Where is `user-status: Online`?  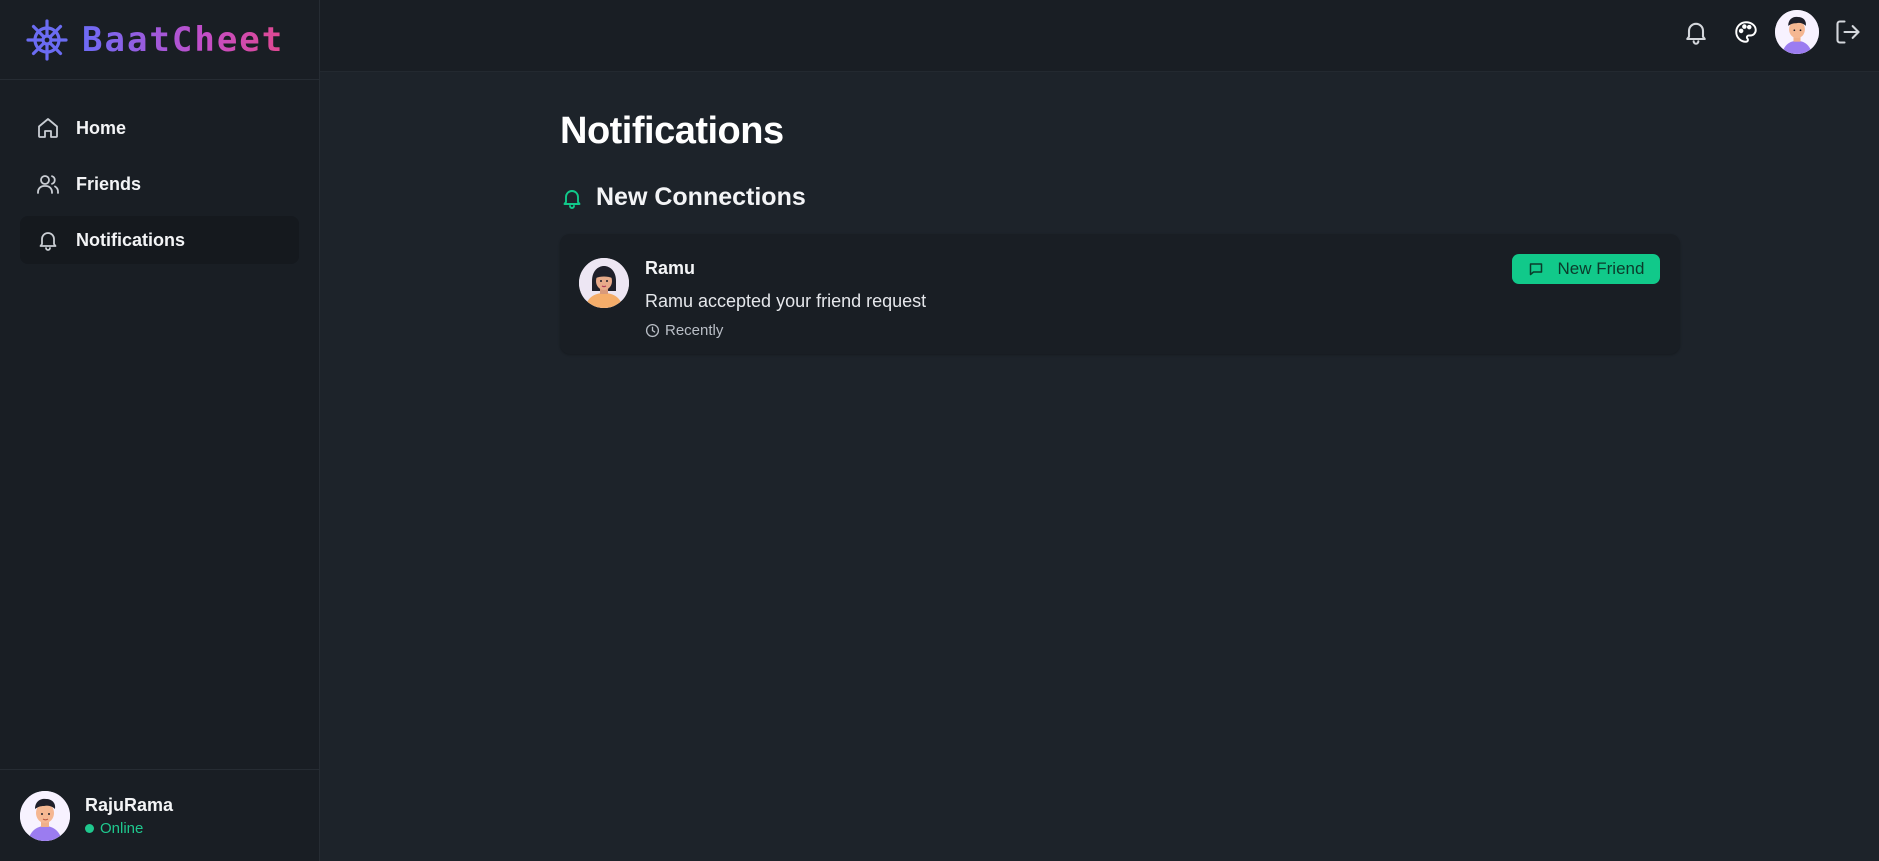
user-status: Online is located at coordinates (129, 828).